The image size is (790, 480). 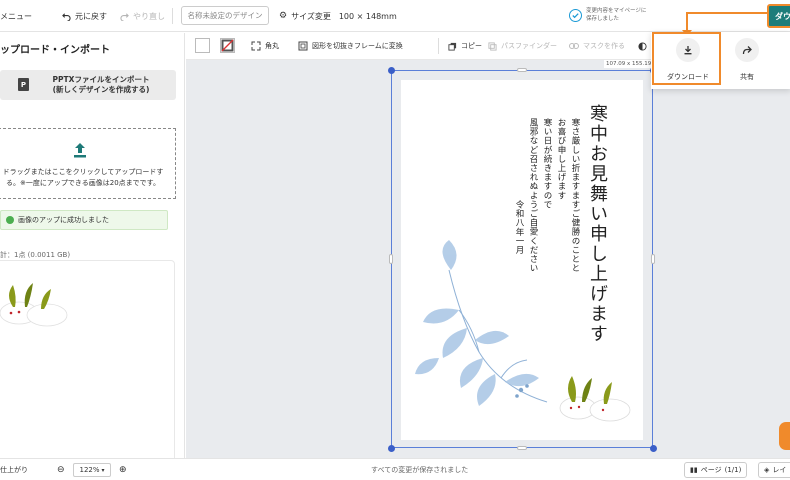 What do you see at coordinates (311, 16) in the screenshot?
I see `resize-label: サイズ変更` at bounding box center [311, 16].